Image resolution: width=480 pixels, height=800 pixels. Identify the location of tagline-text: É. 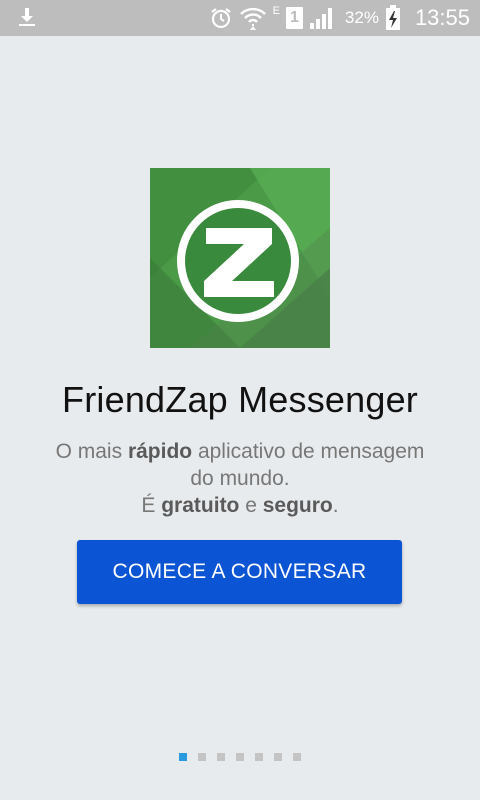
(151, 505).